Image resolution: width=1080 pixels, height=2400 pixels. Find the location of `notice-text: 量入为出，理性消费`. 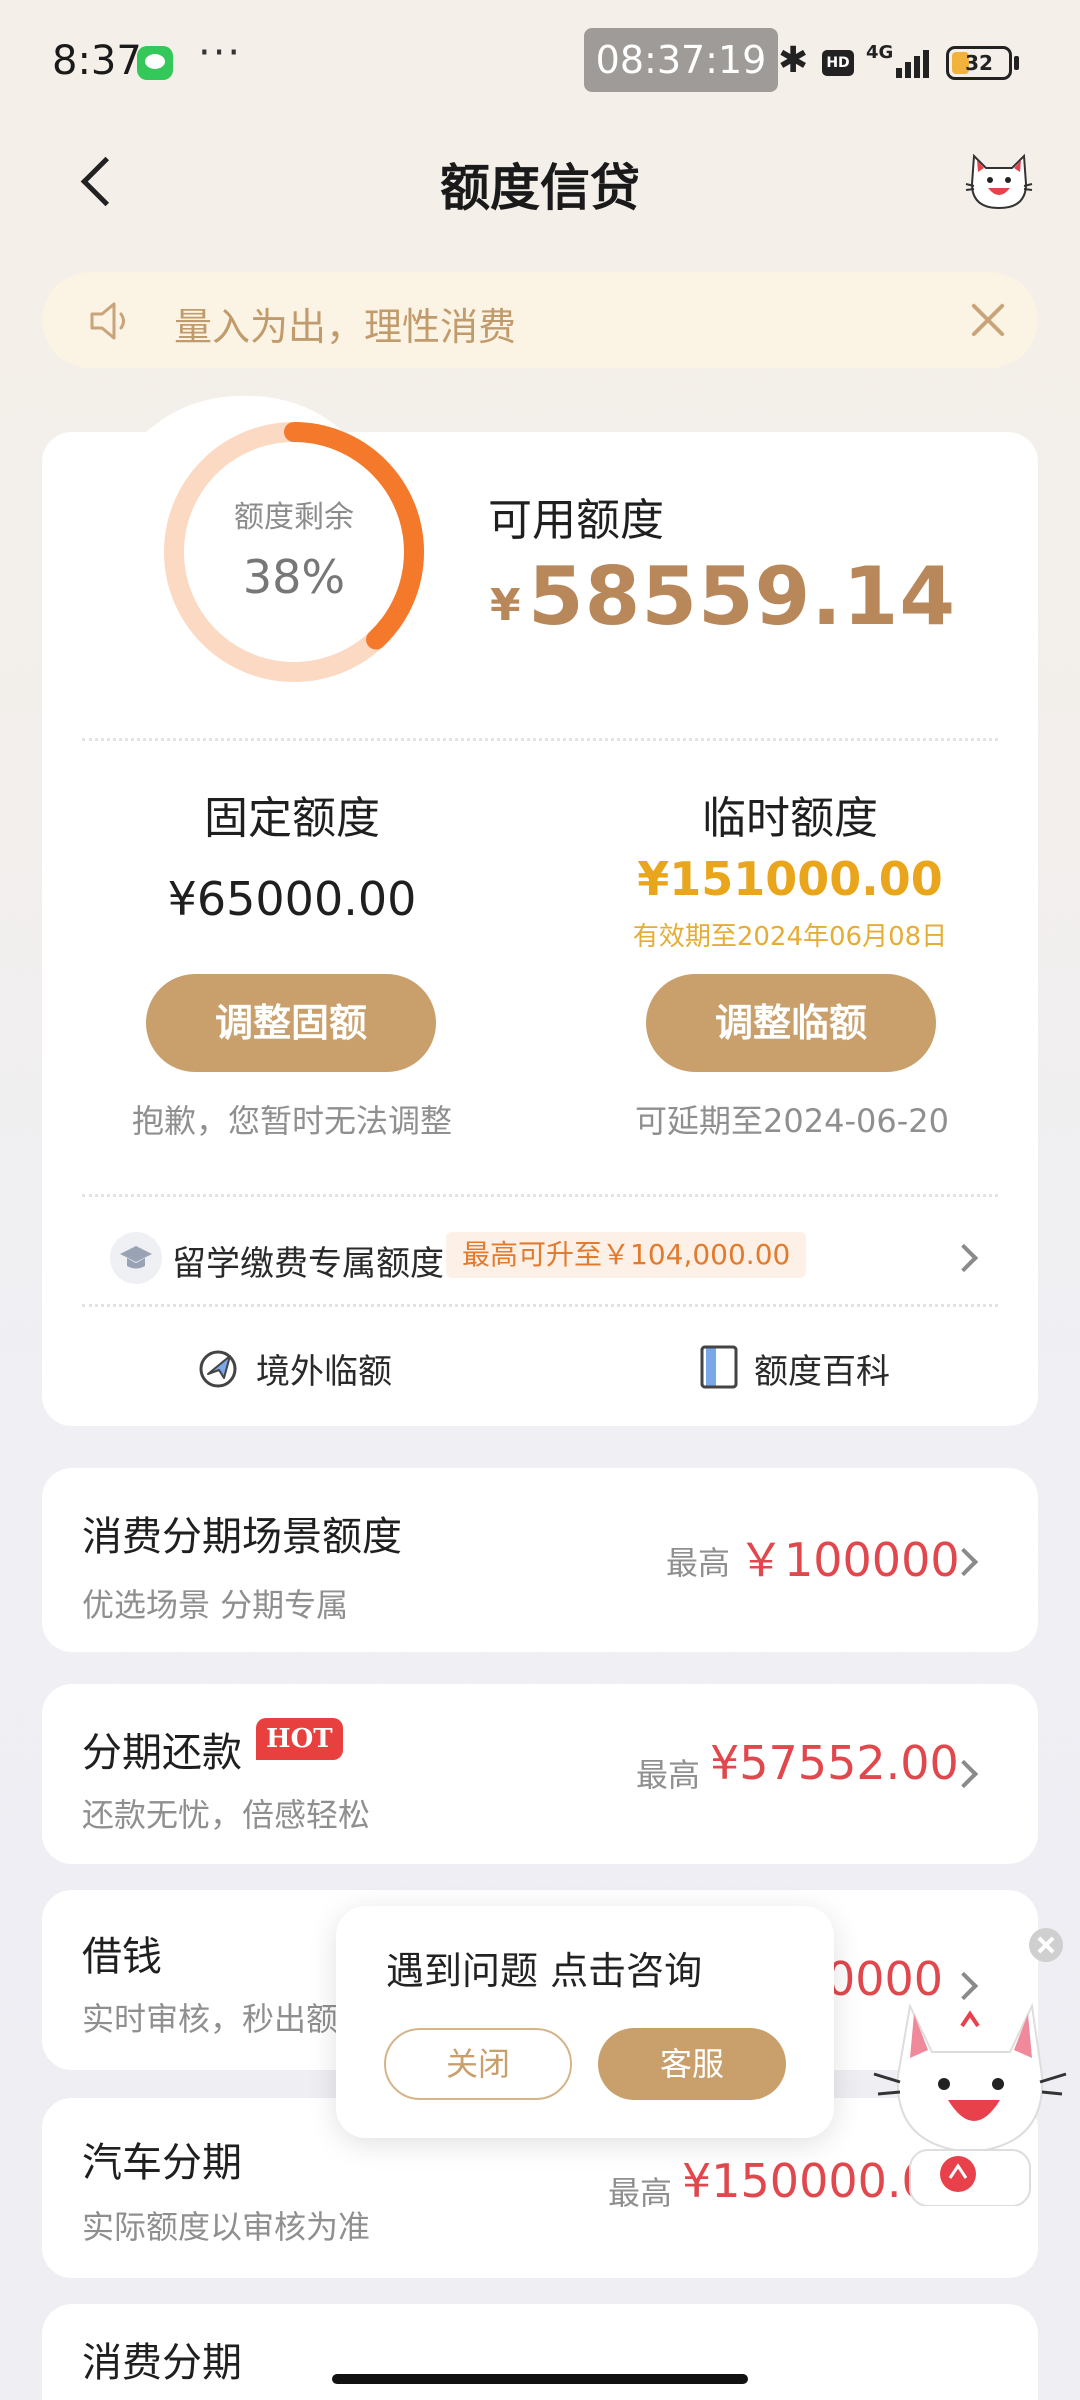

notice-text: 量入为出，理性消费 is located at coordinates (345, 327).